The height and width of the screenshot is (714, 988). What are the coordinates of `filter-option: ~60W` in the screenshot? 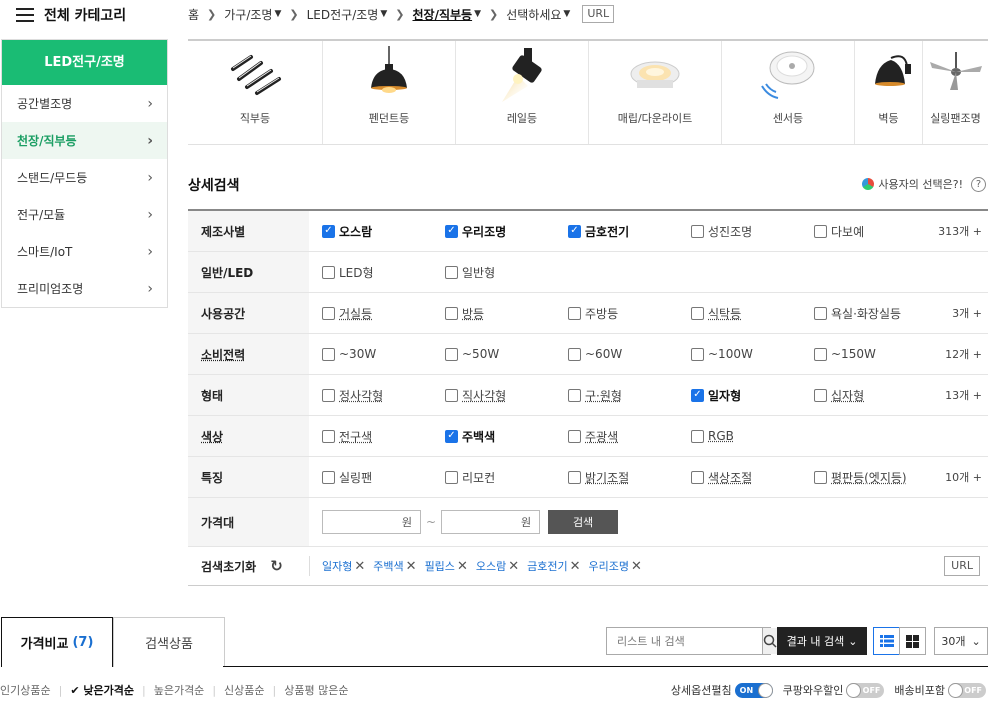 It's located at (629, 354).